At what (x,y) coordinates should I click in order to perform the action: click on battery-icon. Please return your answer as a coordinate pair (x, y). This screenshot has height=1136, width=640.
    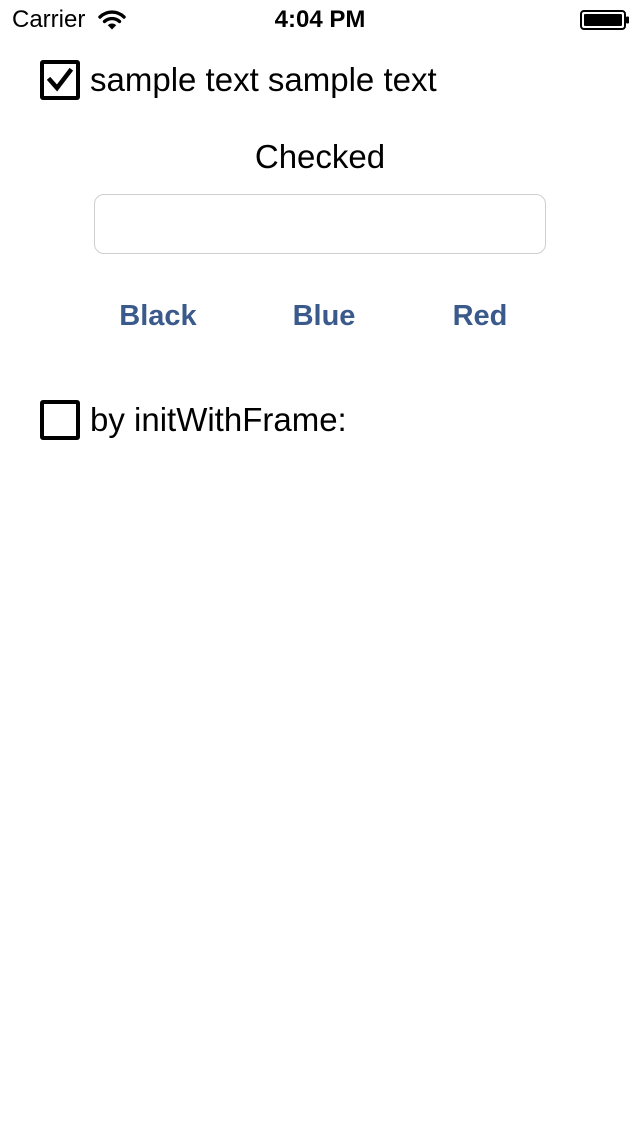
    Looking at the image, I should click on (605, 20).